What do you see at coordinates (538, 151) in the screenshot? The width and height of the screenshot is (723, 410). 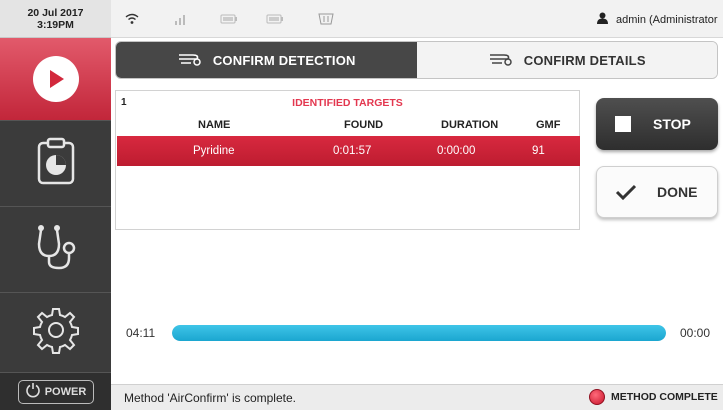 I see `cell-gmf: 91` at bounding box center [538, 151].